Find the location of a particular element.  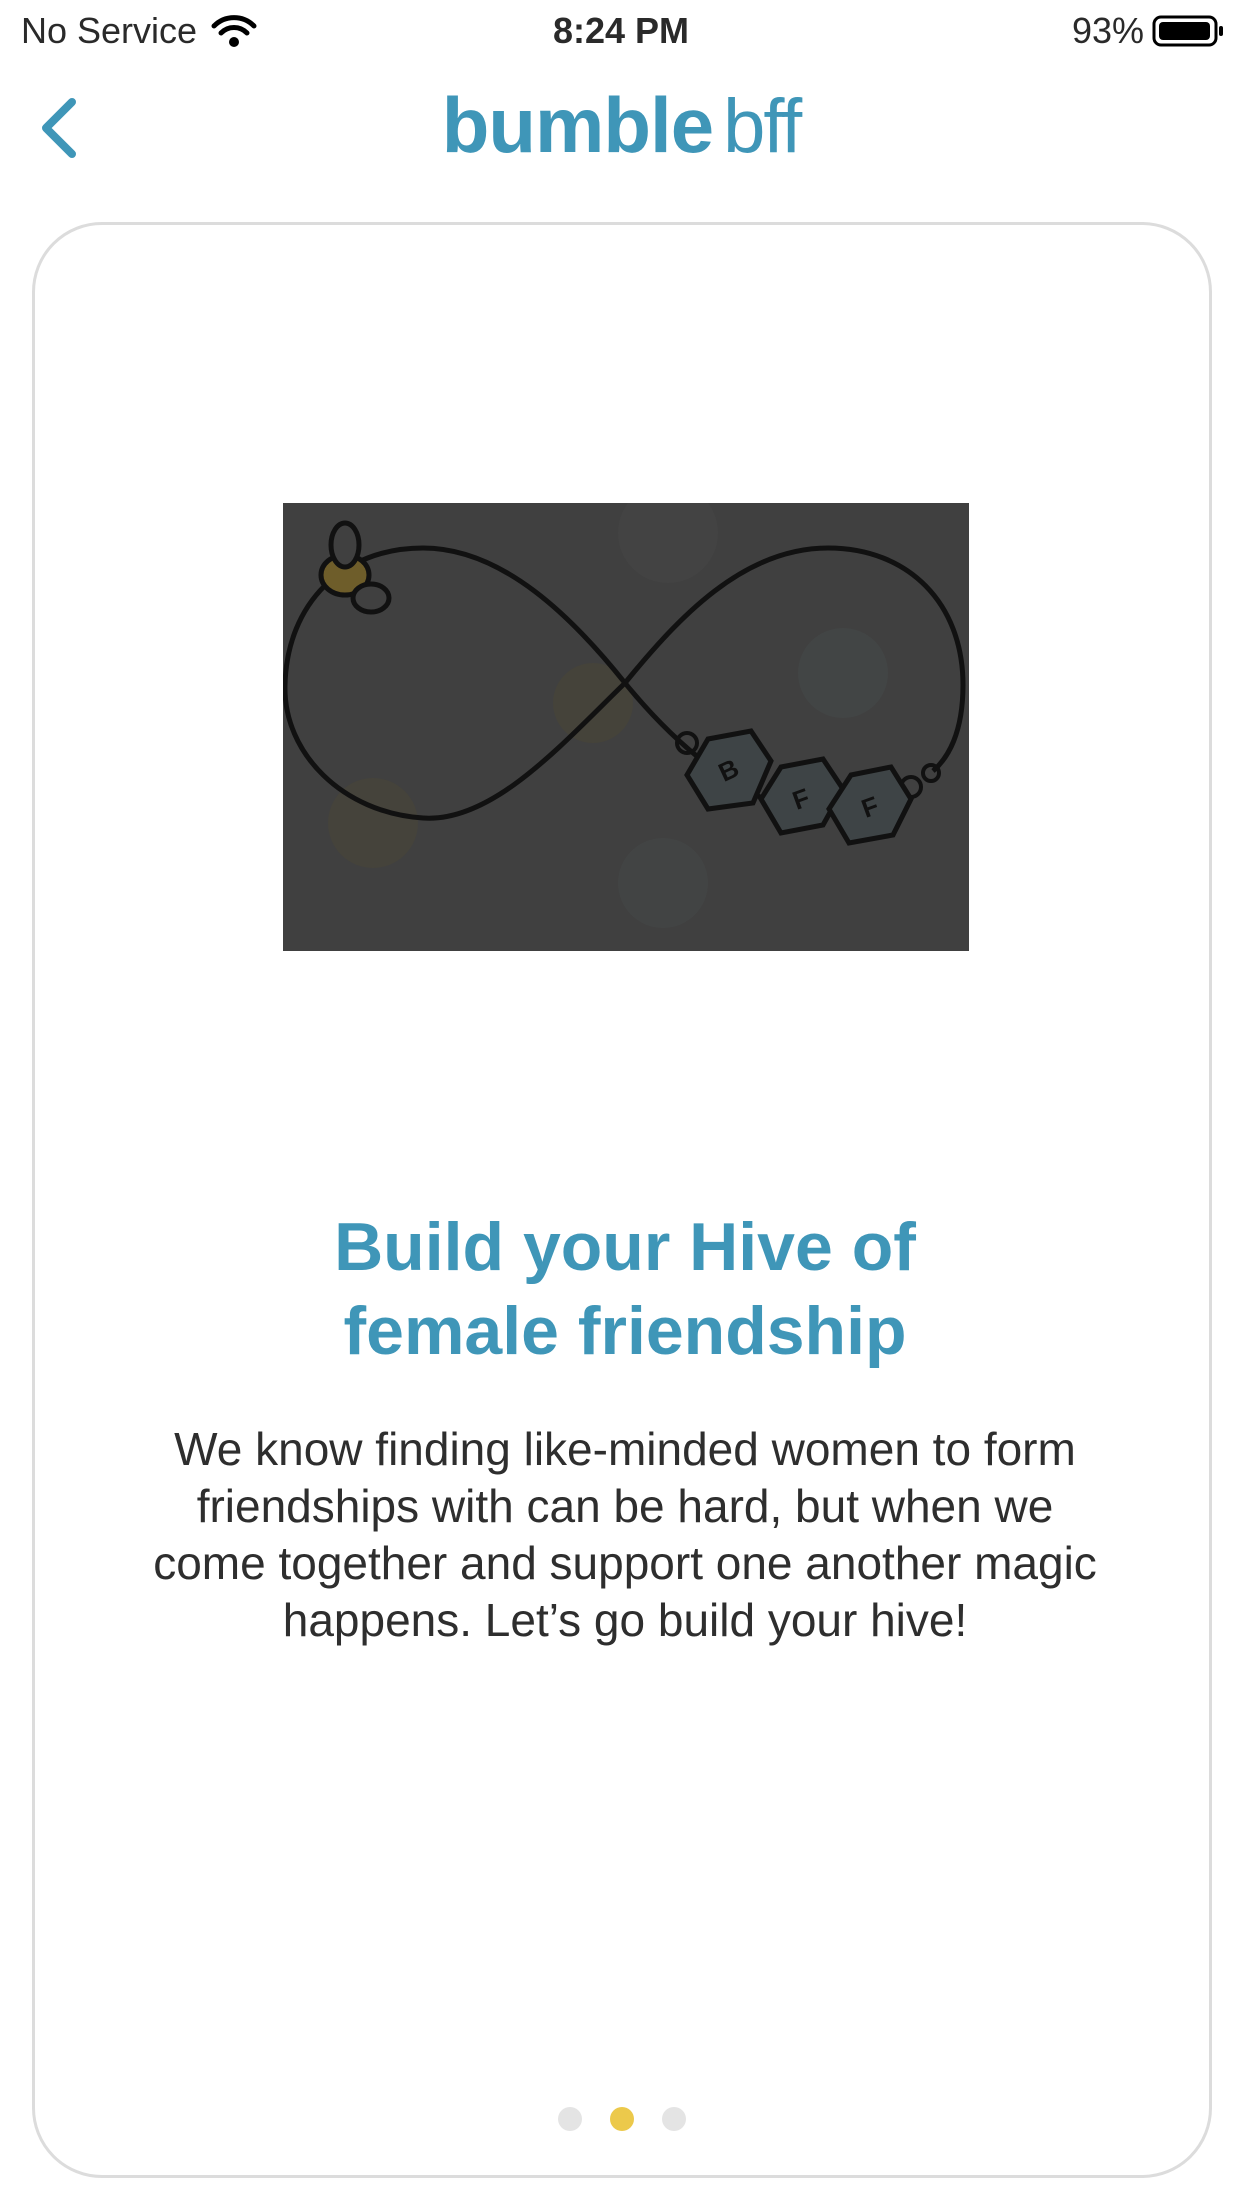

title-line-2: female friendship is located at coordinates (625, 1331).